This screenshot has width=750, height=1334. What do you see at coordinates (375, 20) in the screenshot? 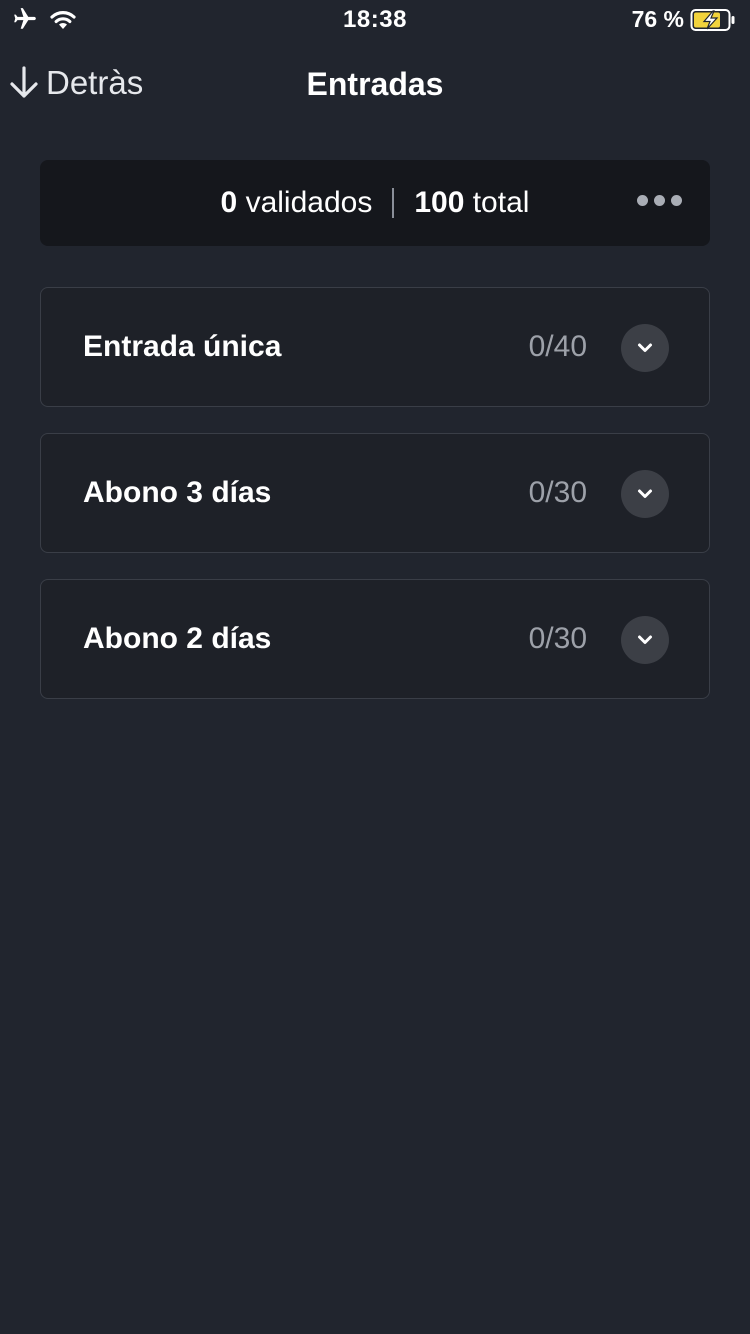
I see `status-bar: 18:38 76 %` at bounding box center [375, 20].